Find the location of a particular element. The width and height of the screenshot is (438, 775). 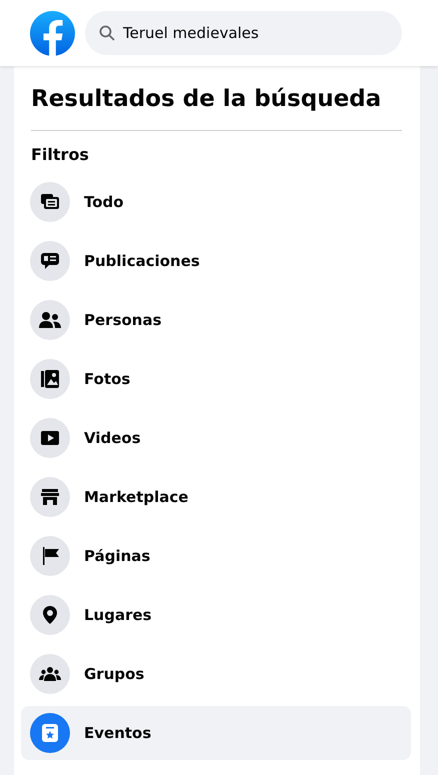

filter-item: Videos is located at coordinates (216, 438).